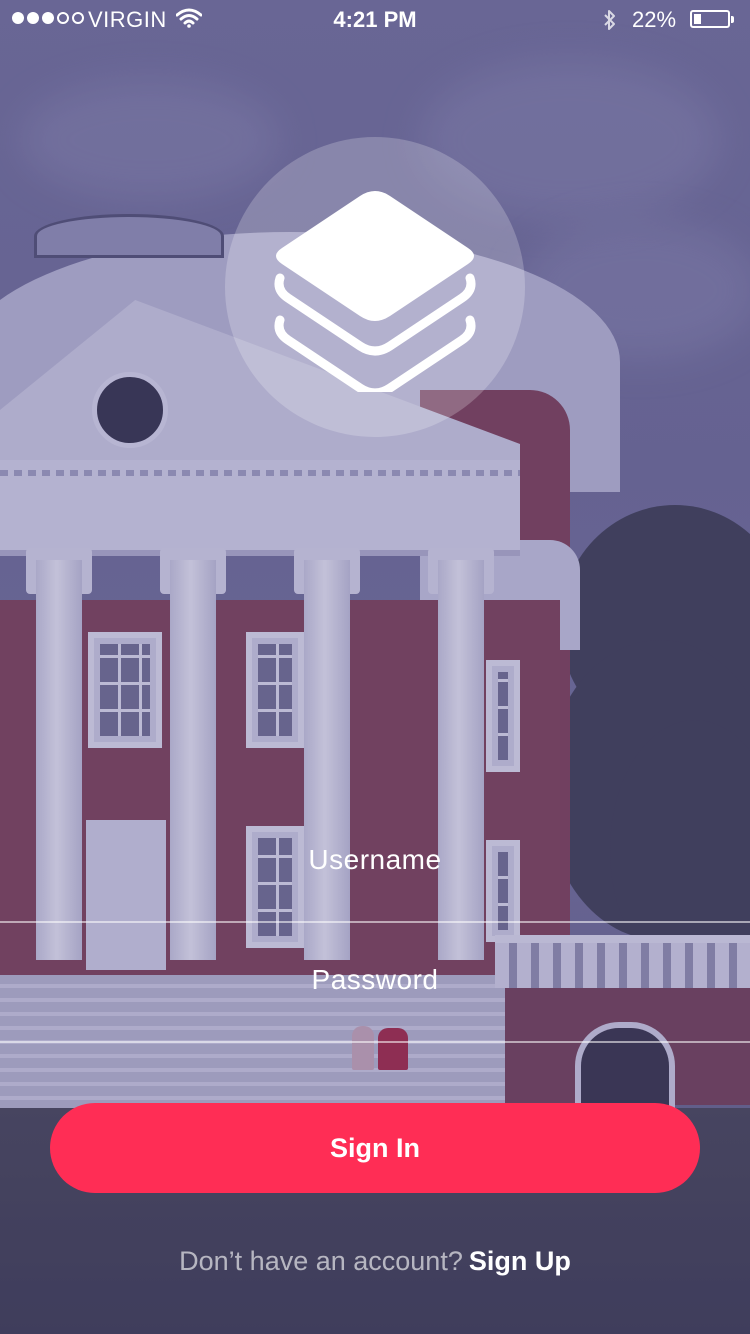 This screenshot has height=1334, width=750. I want to click on layers-icon, so click(375, 289).